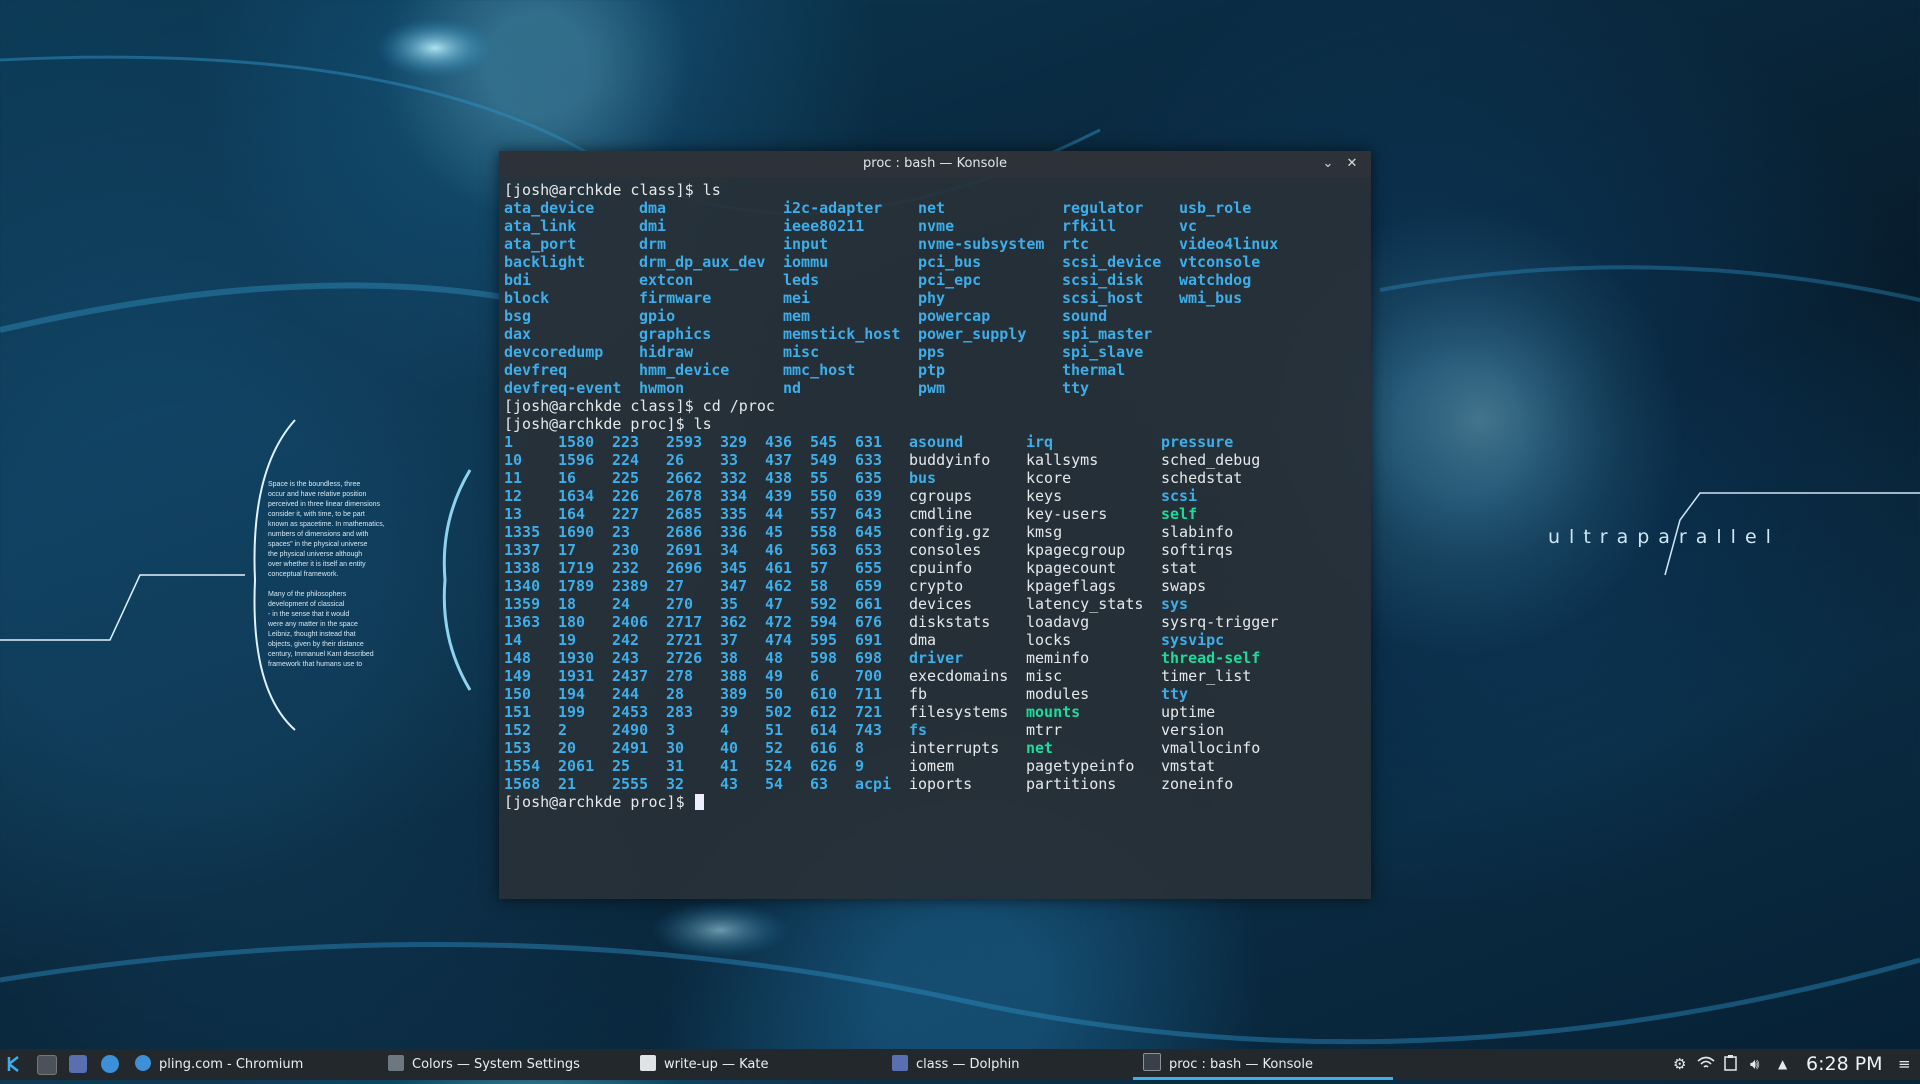  I want to click on listing-entry: scsi, so click(1179, 496).